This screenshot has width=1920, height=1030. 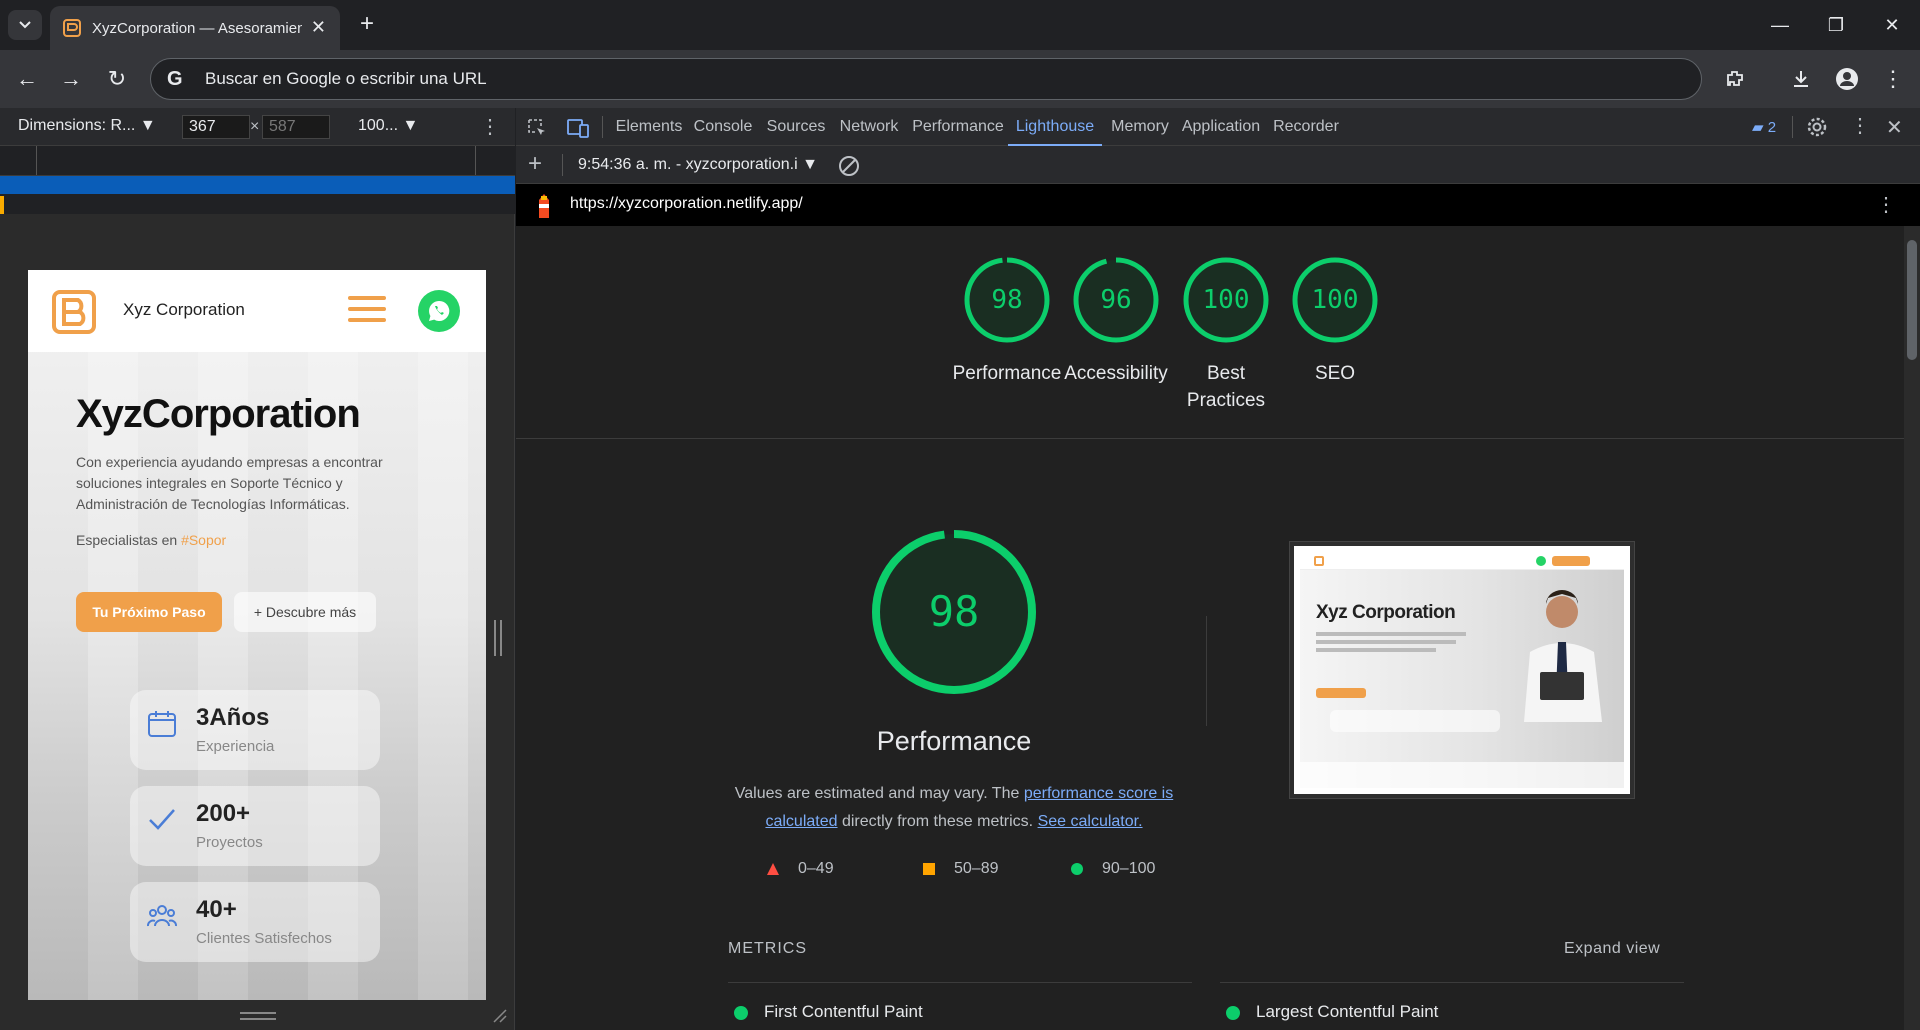 What do you see at coordinates (1886, 204) in the screenshot?
I see `report-more-icon: ⋮` at bounding box center [1886, 204].